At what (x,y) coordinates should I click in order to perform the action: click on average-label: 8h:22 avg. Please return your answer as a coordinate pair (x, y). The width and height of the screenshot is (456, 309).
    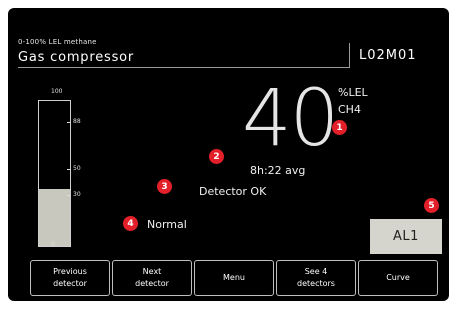
    Looking at the image, I should click on (278, 170).